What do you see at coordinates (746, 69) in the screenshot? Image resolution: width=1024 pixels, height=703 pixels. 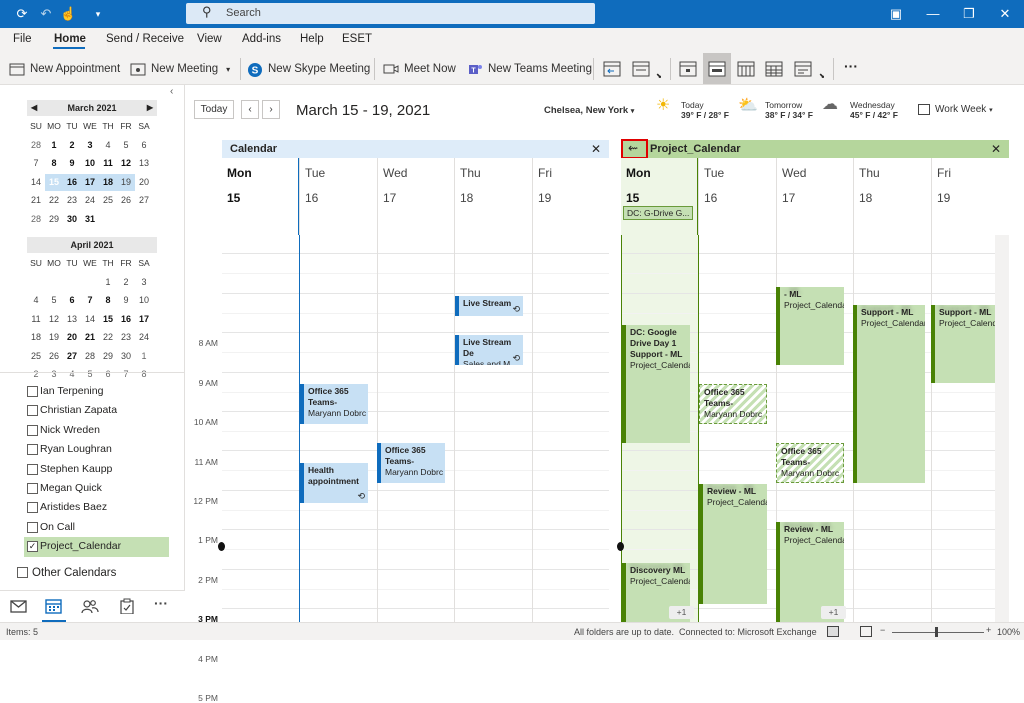 I see `week-view-icon` at bounding box center [746, 69].